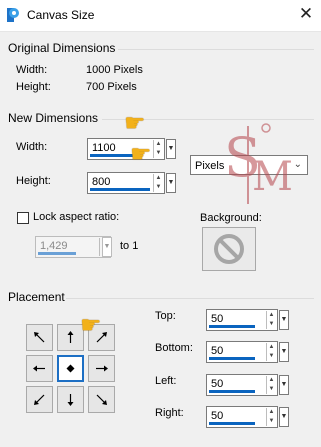 This screenshot has width=321, height=447. Describe the element at coordinates (232, 423) in the screenshot. I see `right-offset-slider-bar` at that location.